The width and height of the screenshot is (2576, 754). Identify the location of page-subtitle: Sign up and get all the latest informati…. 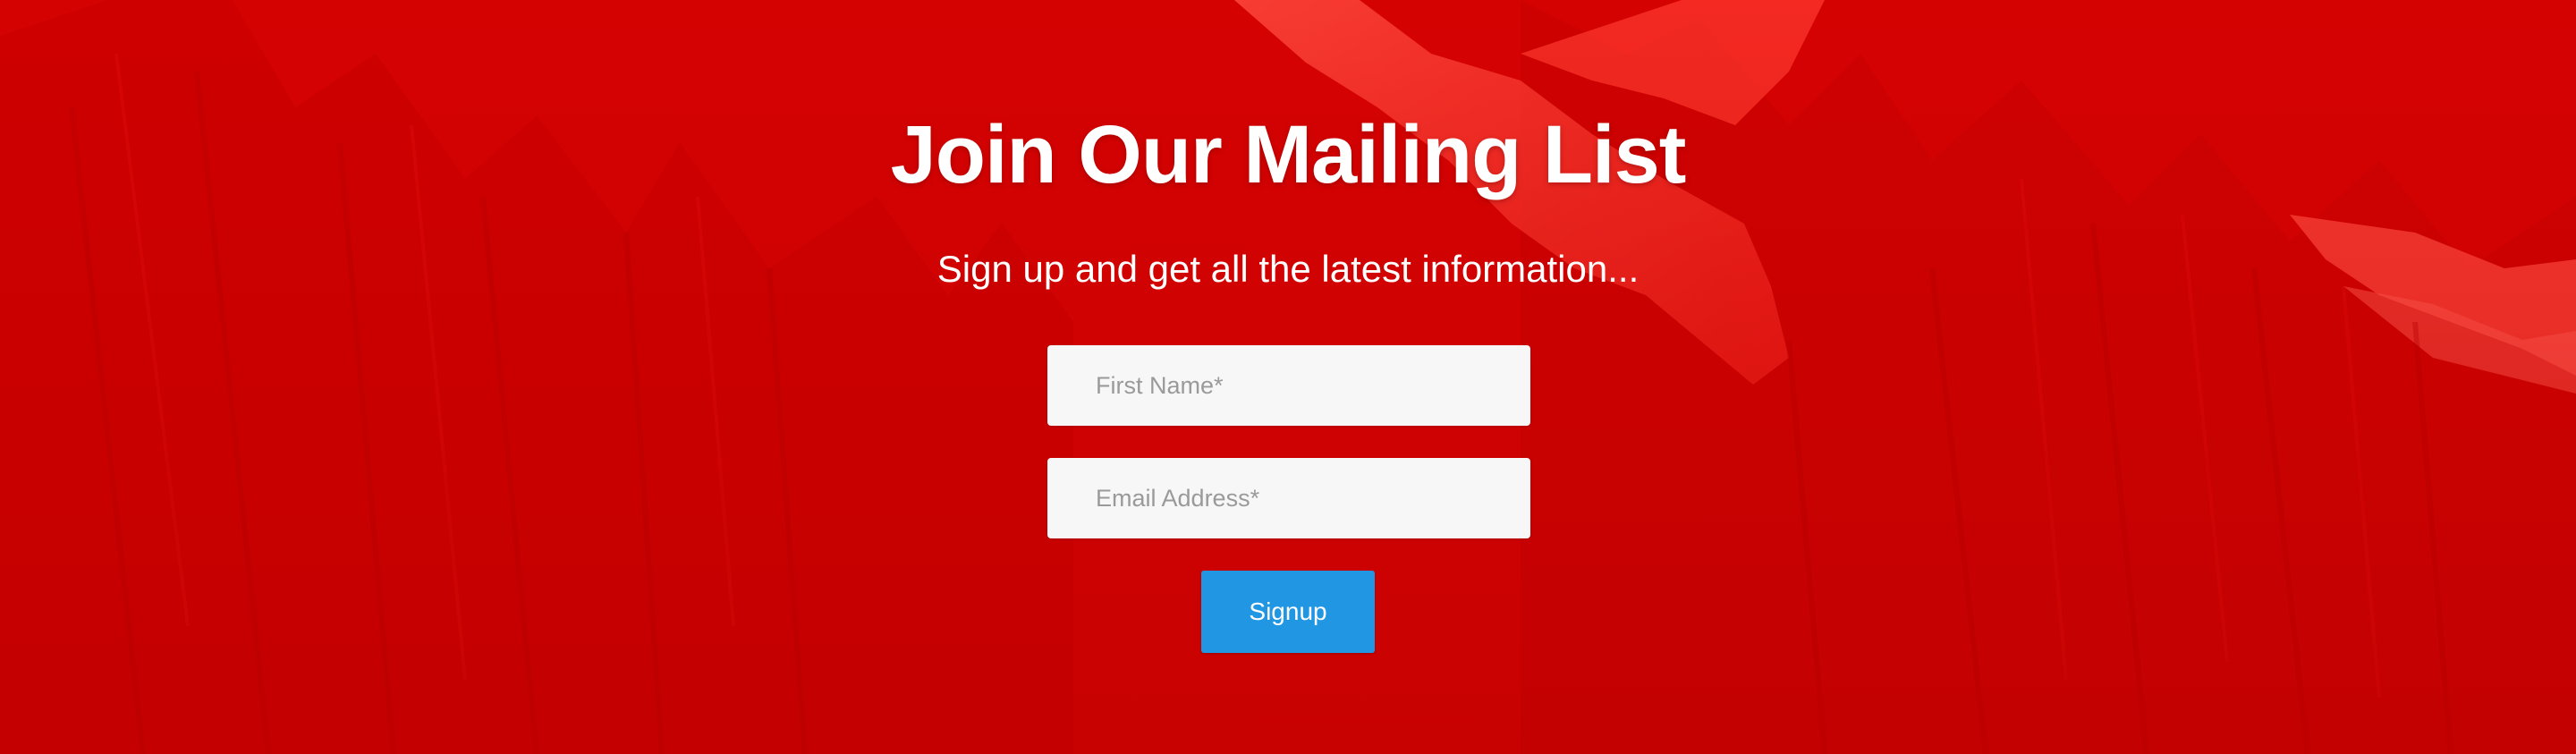
(1288, 269).